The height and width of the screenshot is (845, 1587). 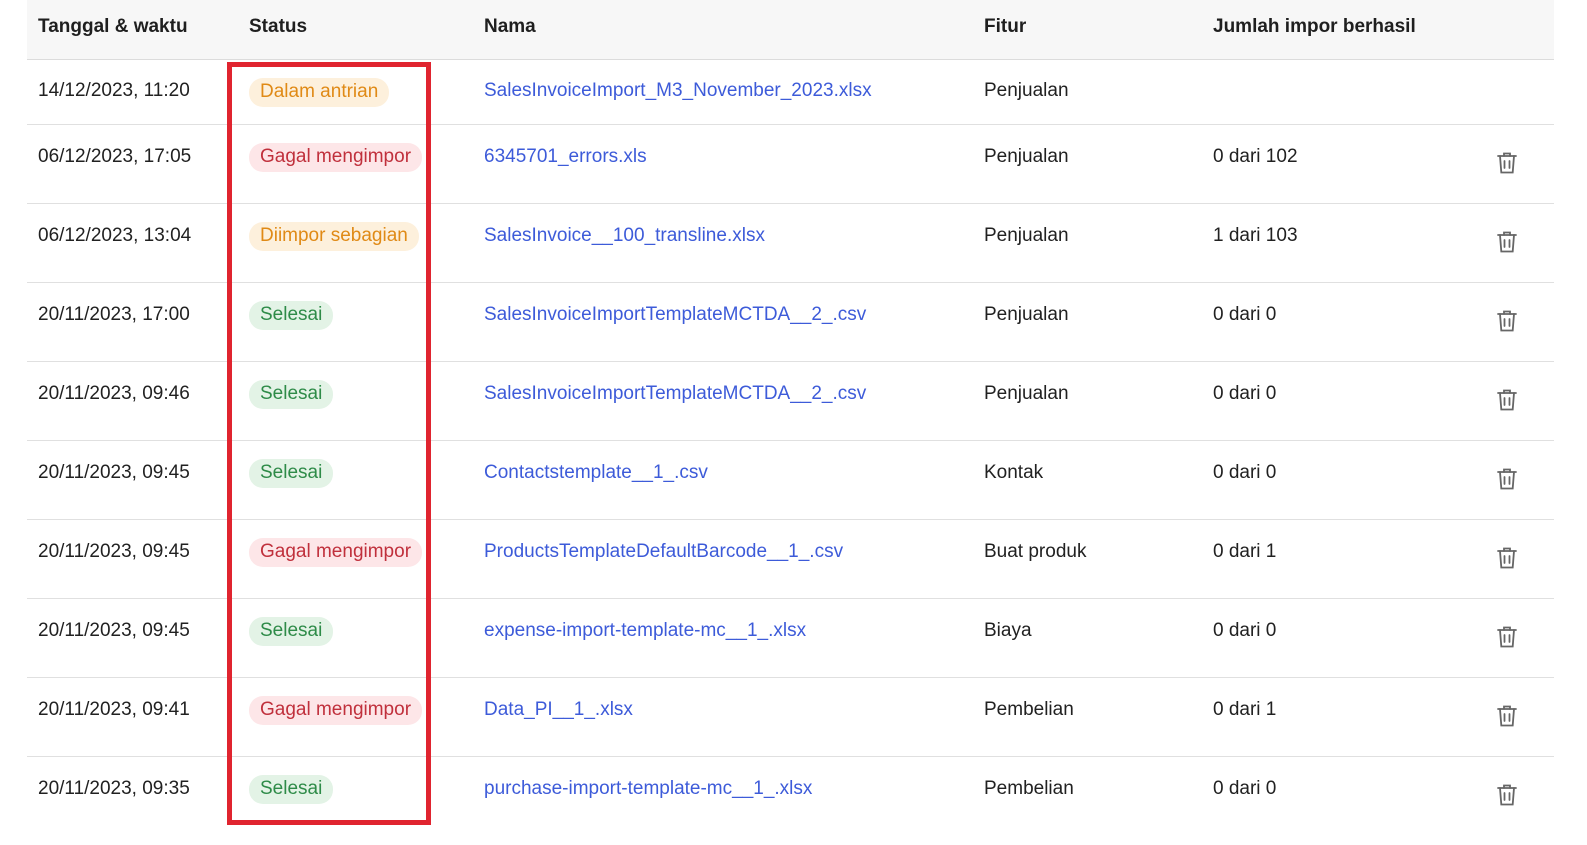 I want to click on row-count: 1 dari 103, so click(x=1255, y=235).